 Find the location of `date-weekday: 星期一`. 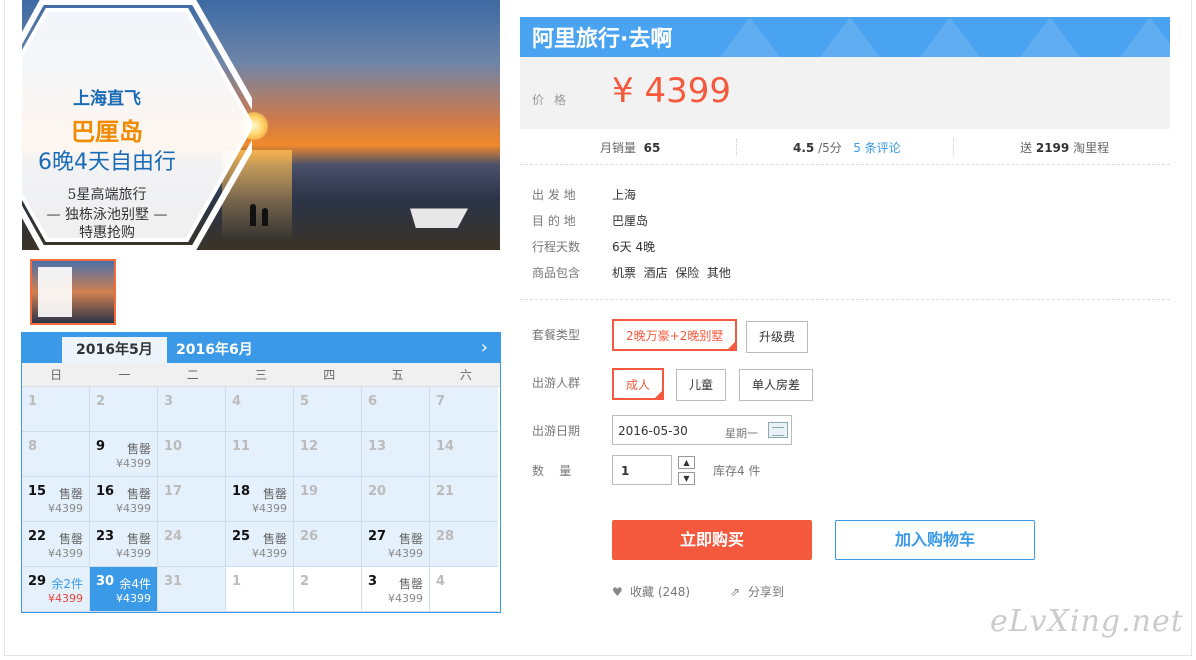

date-weekday: 星期一 is located at coordinates (741, 433).